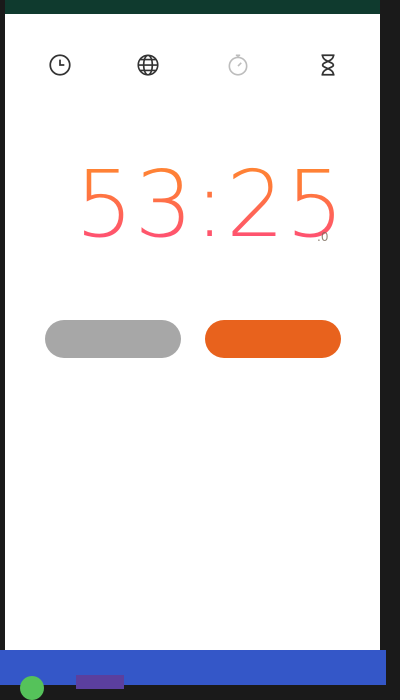  What do you see at coordinates (273, 339) in the screenshot?
I see `timer-right-button` at bounding box center [273, 339].